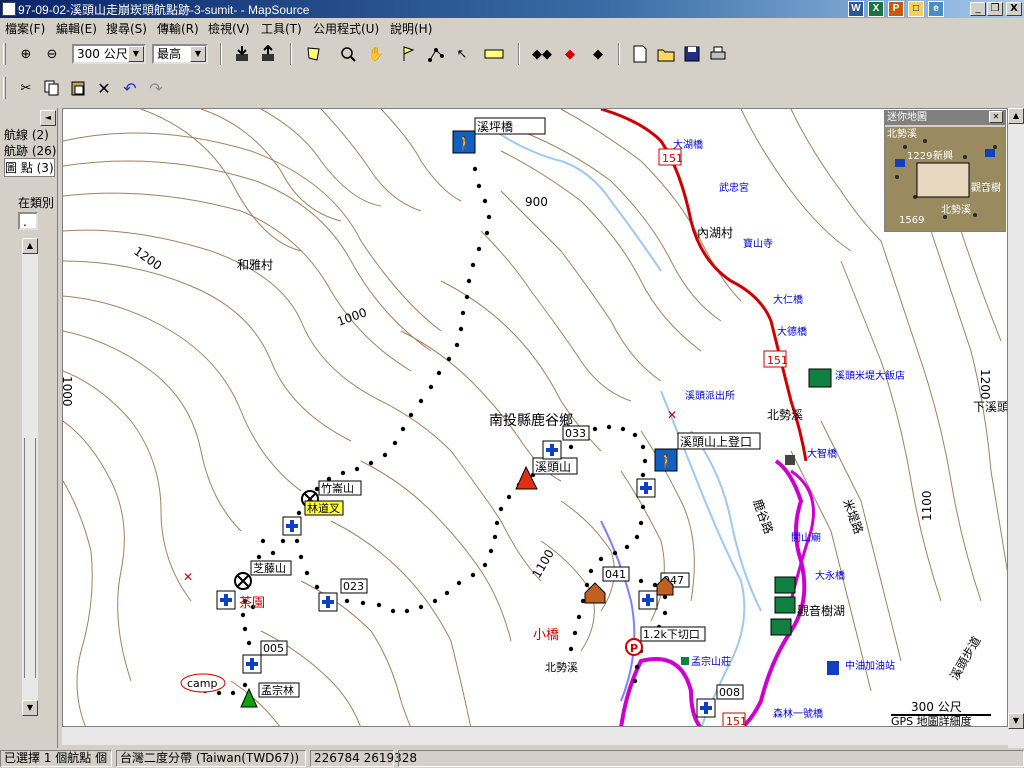  Describe the element at coordinates (1014, 9) in the screenshot. I see `close-button: X` at that location.